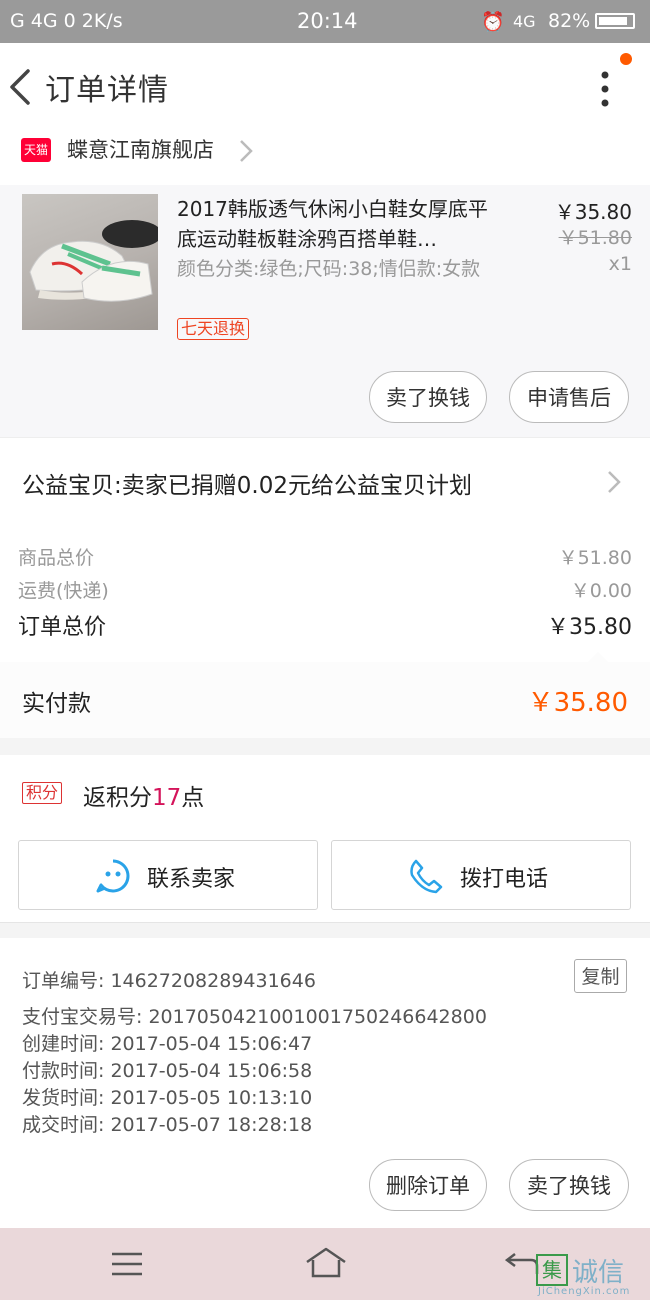 The width and height of the screenshot is (650, 1300). I want to click on payment-row: 实付款 ￥35.80, so click(325, 700).